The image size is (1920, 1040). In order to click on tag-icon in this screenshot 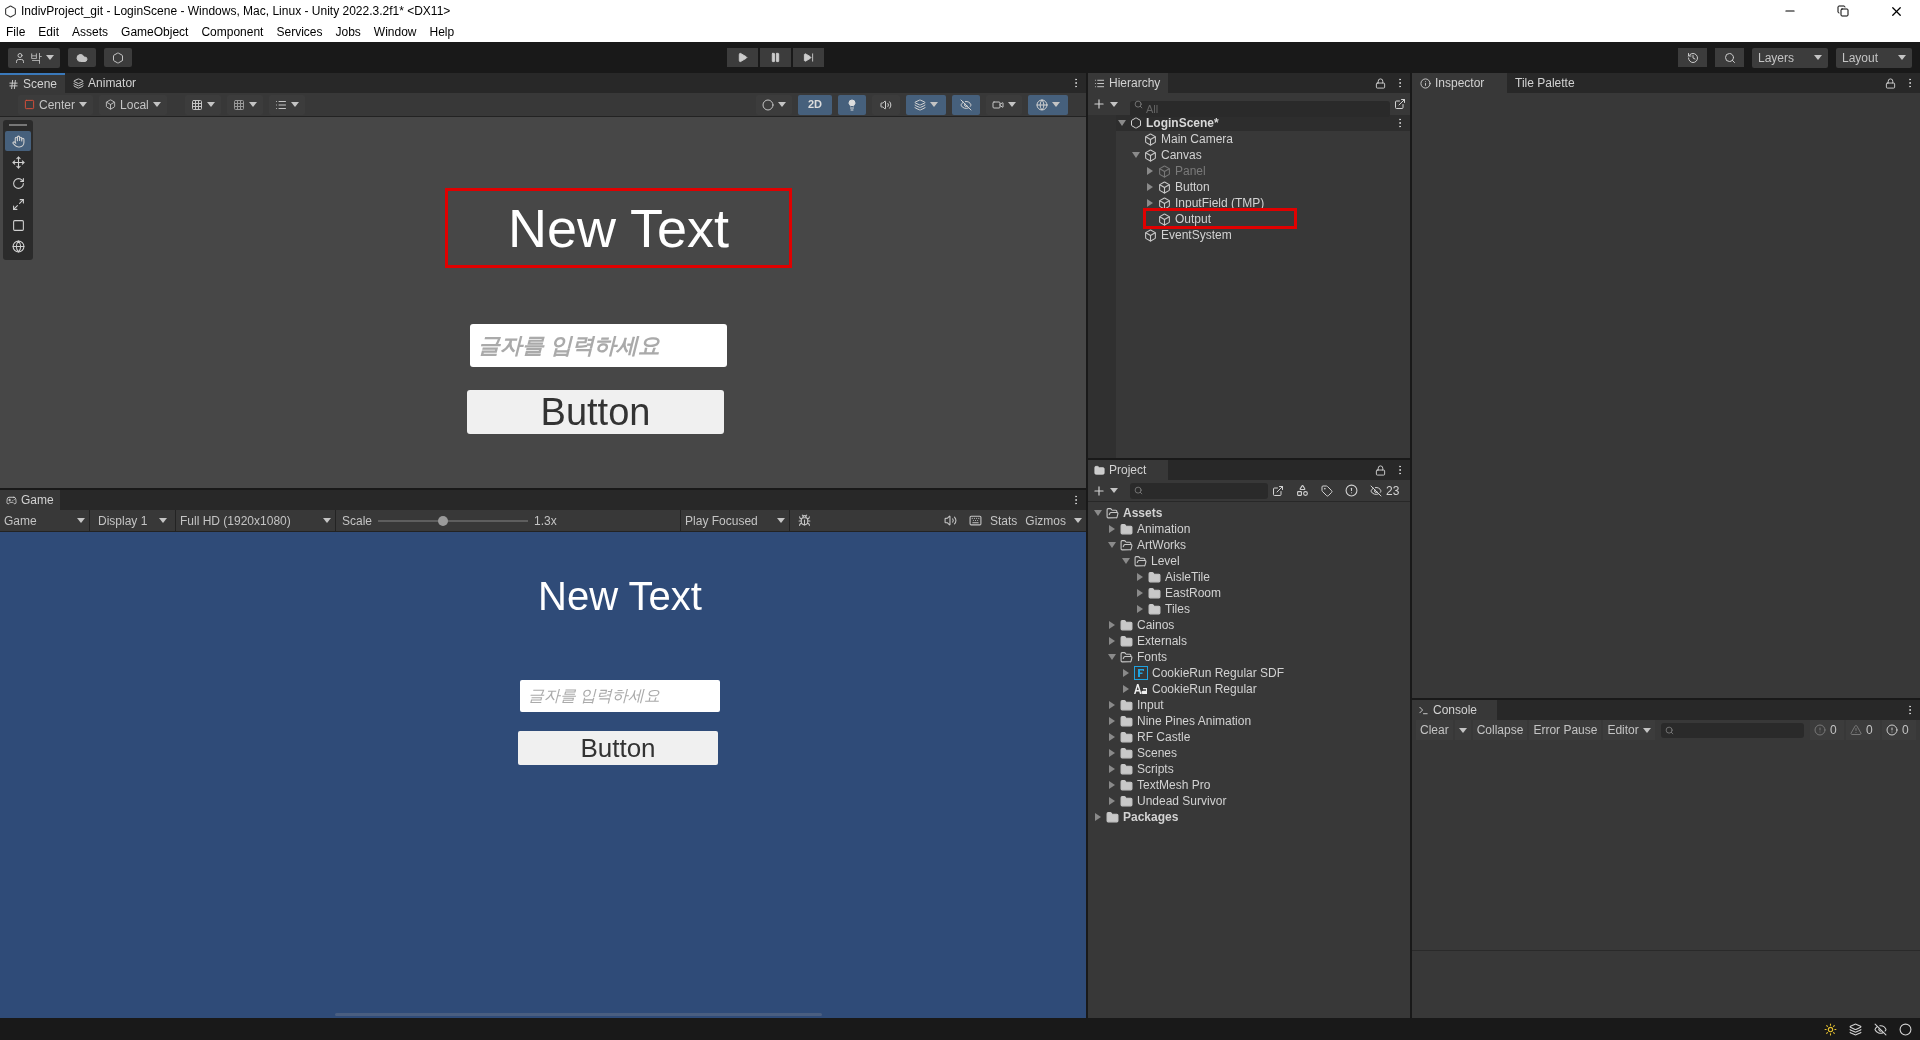, I will do `click(1327, 490)`.